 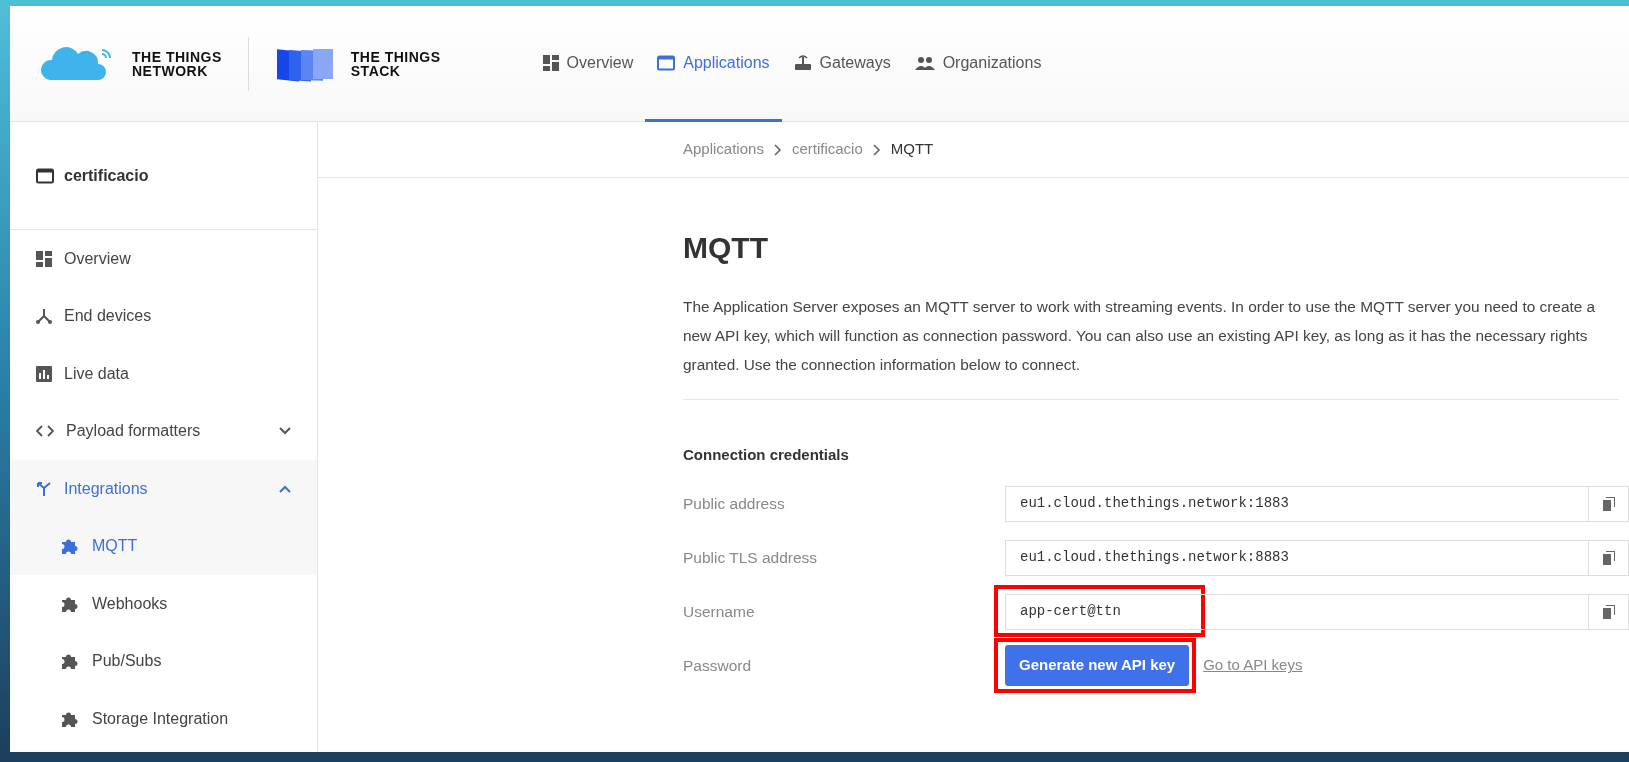 What do you see at coordinates (827, 149) in the screenshot?
I see `breadcrumb-link: certificacio` at bounding box center [827, 149].